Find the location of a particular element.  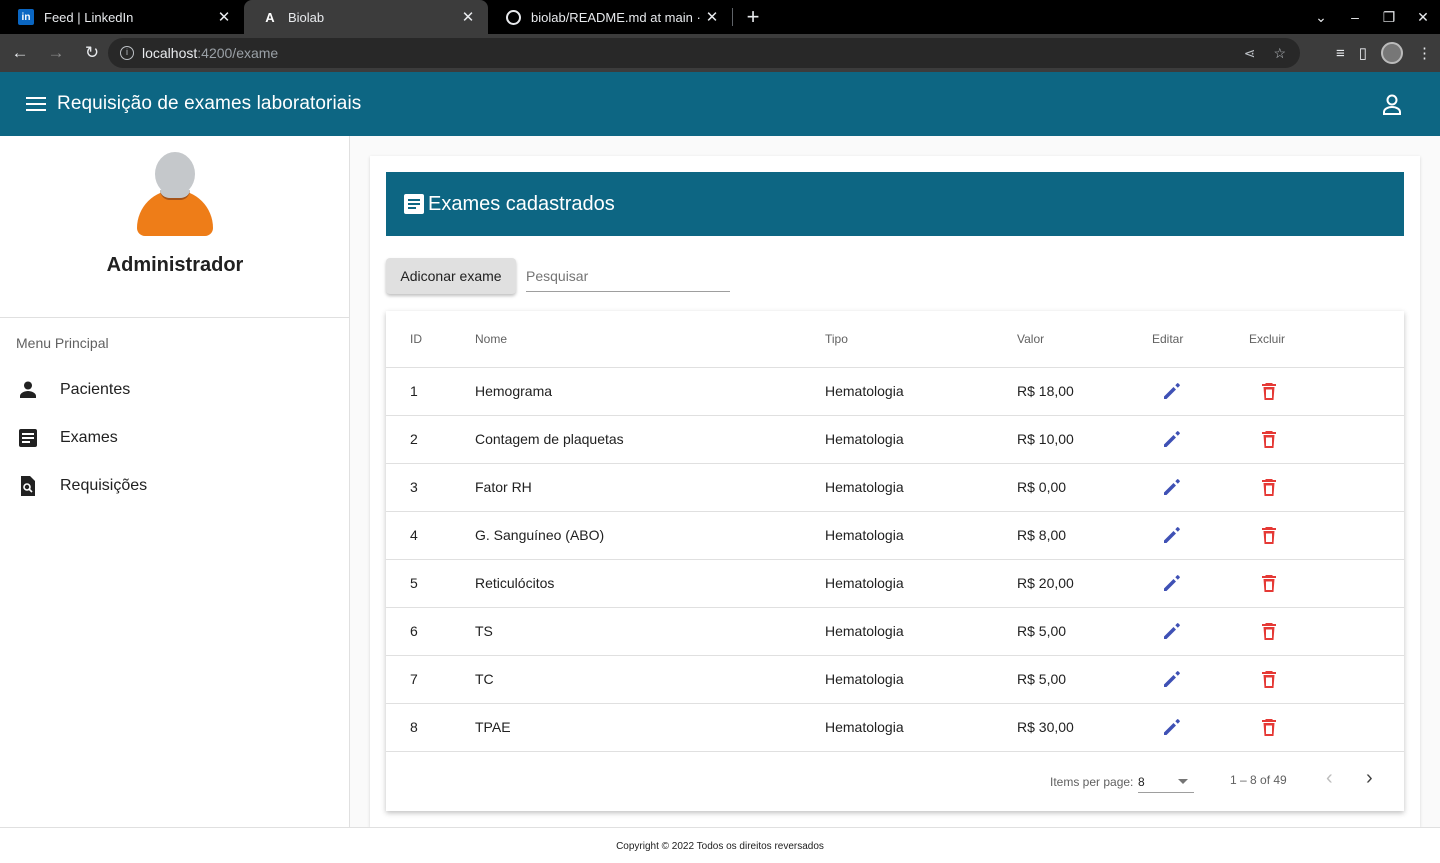

account-icon is located at coordinates (1392, 105).